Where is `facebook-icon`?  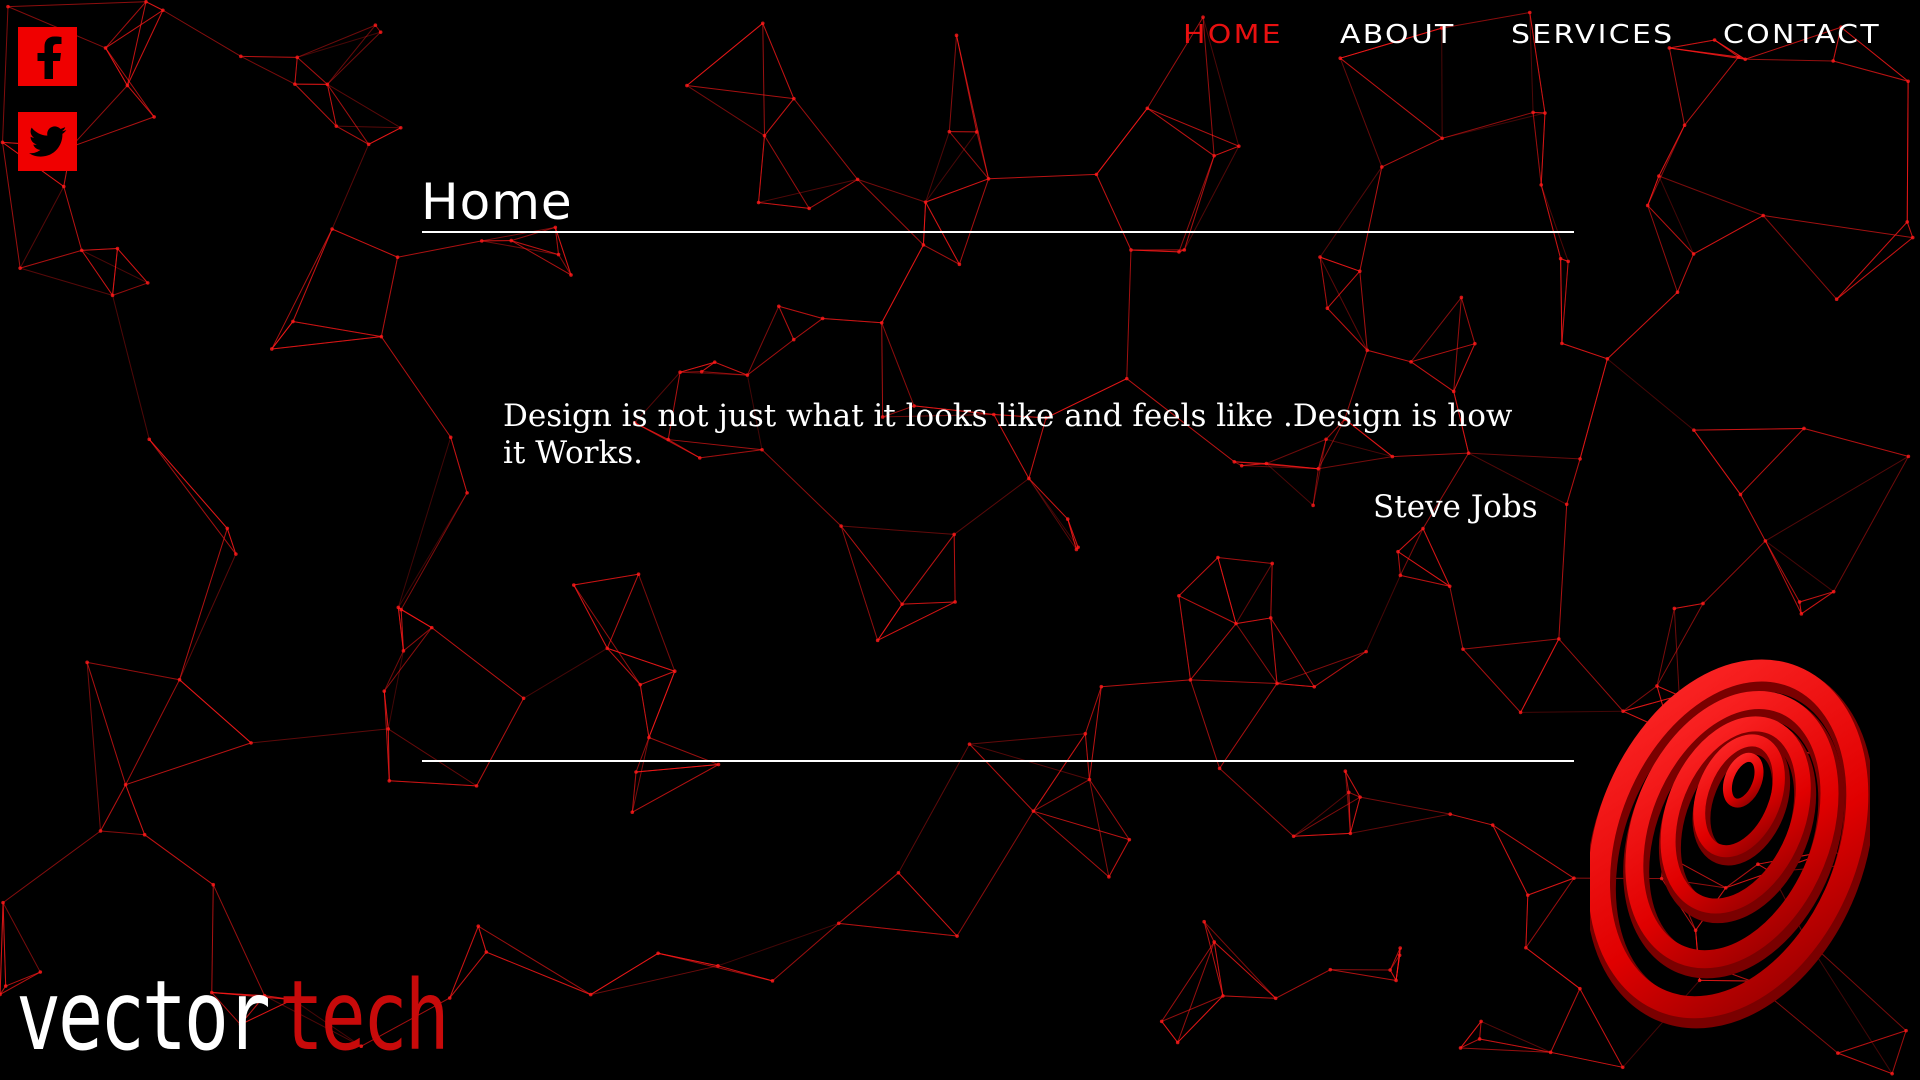 facebook-icon is located at coordinates (49, 57).